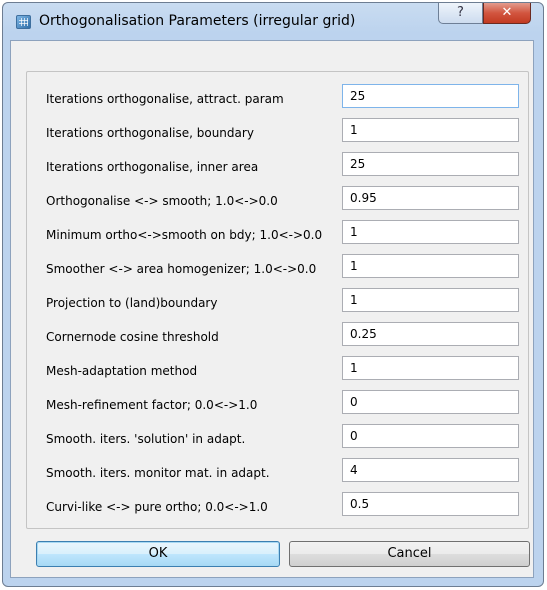  Describe the element at coordinates (409, 554) in the screenshot. I see `cancel-button: Cancel` at that location.